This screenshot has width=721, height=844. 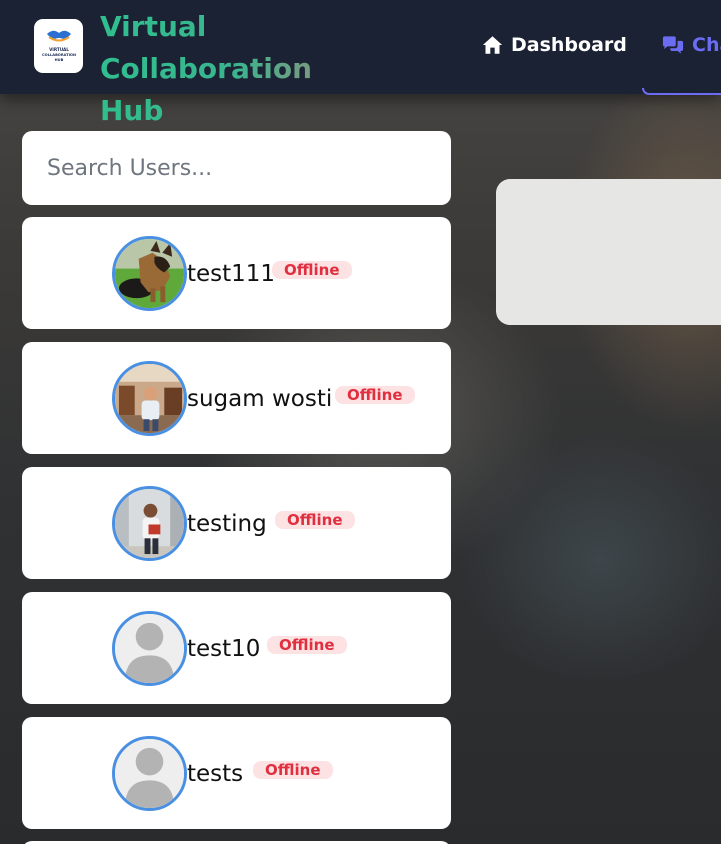 I want to click on chat-panel, so click(x=608, y=252).